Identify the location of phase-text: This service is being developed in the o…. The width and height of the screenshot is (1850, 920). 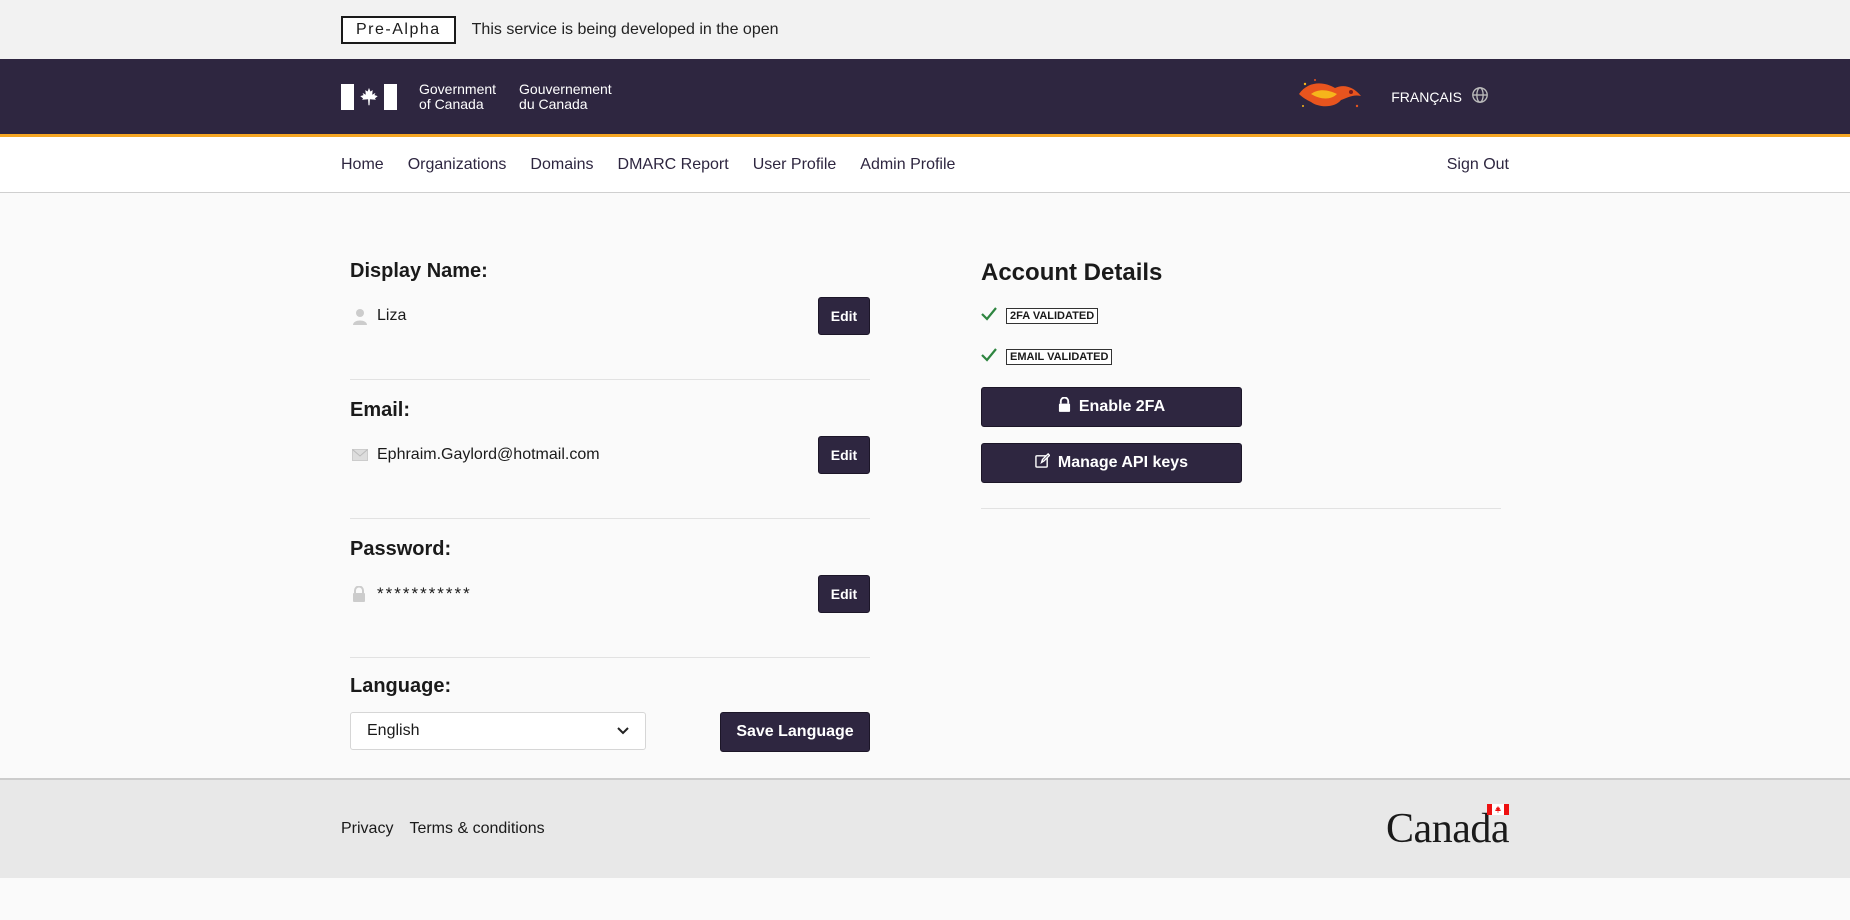
(625, 29).